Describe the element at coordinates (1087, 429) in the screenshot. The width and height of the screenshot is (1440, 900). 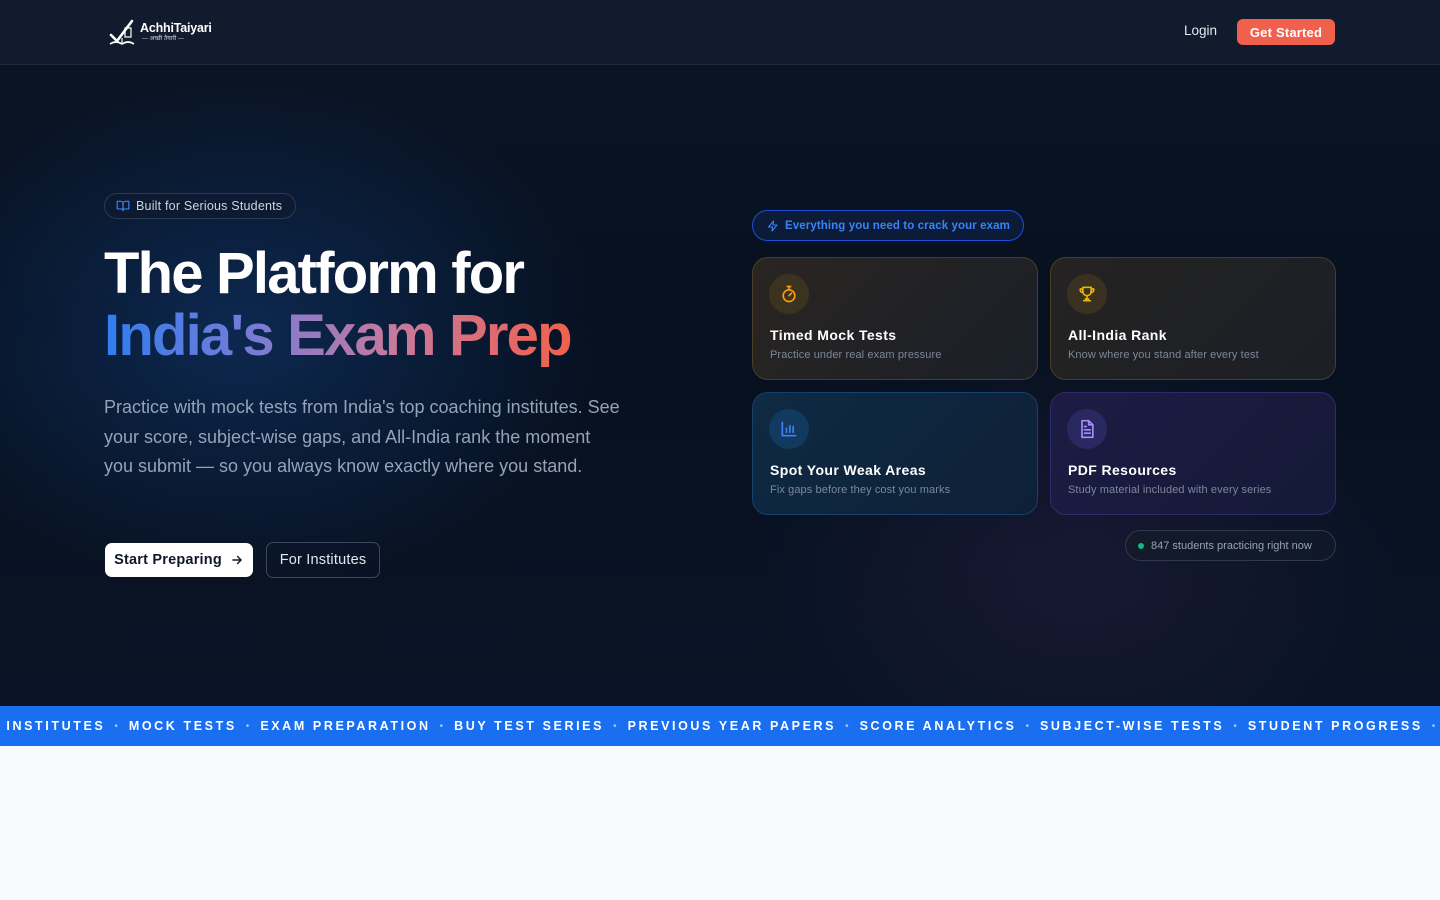
I see `document-icon` at that location.